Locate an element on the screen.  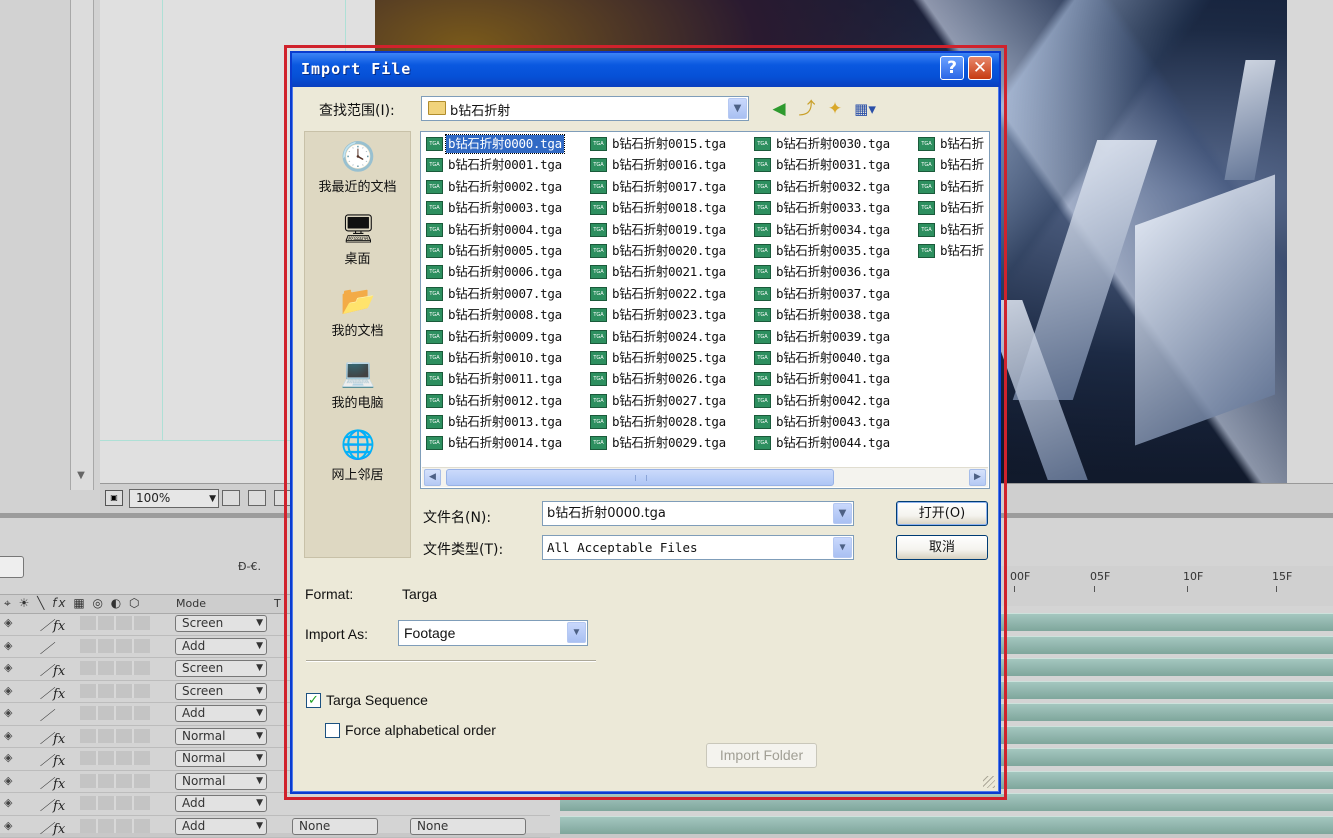
new-folder-icon: ✦ is located at coordinates (835, 109).